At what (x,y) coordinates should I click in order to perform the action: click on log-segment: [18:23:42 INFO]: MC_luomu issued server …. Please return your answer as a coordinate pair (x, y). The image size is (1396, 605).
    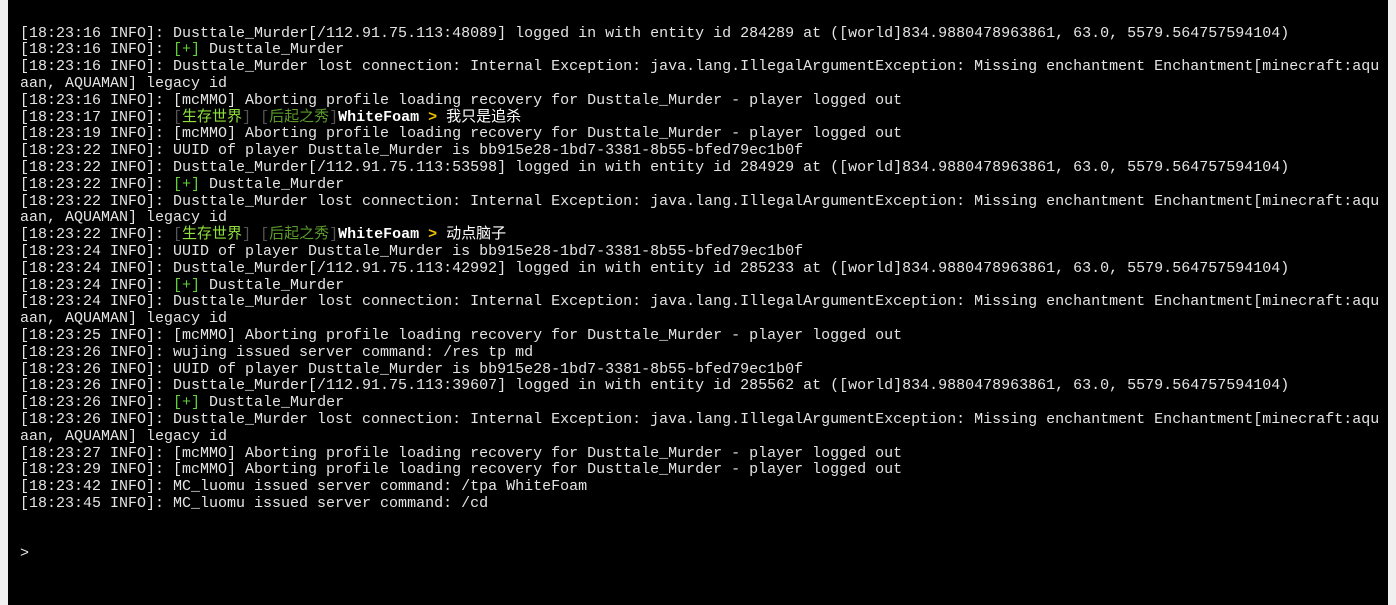
    Looking at the image, I should click on (304, 487).